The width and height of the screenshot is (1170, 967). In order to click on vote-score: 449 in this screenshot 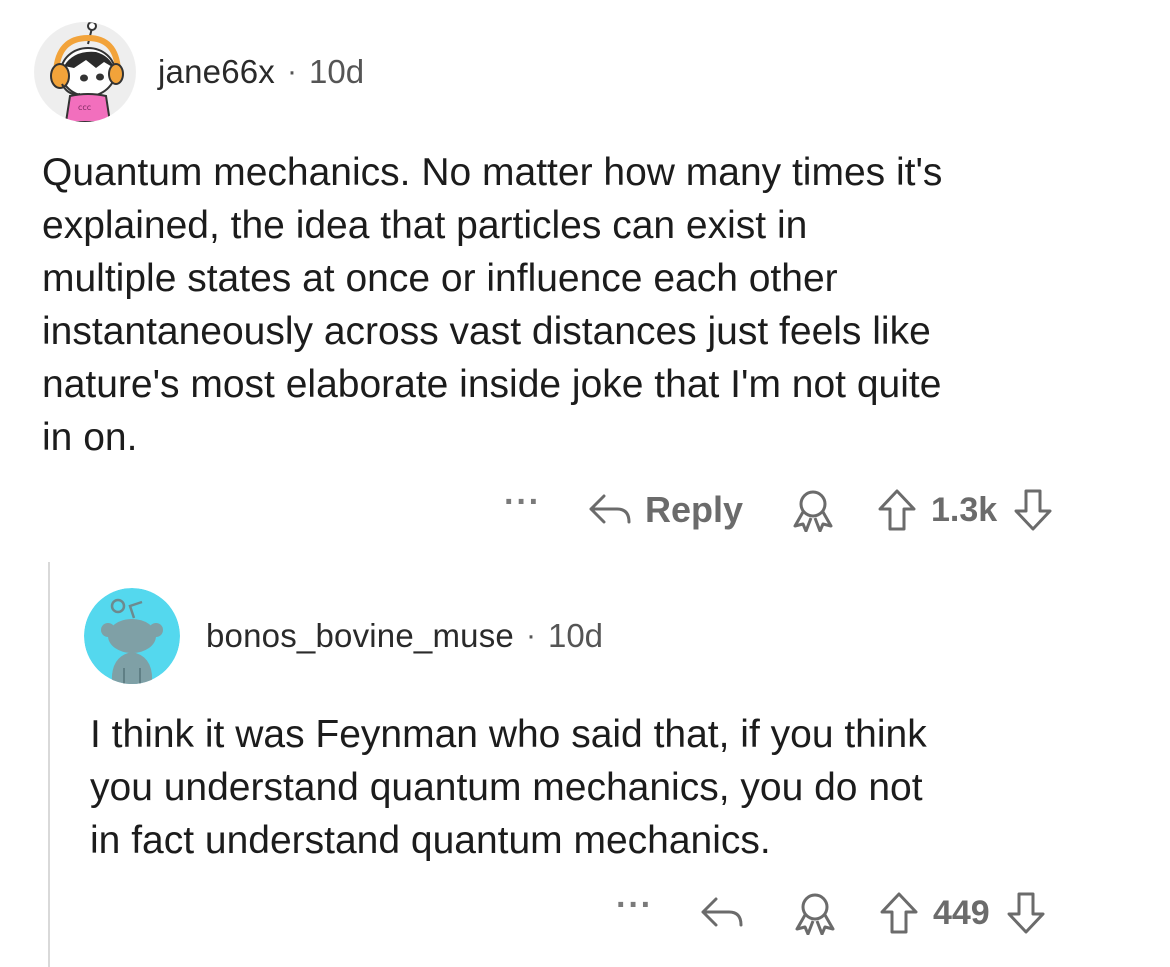, I will do `click(961, 912)`.